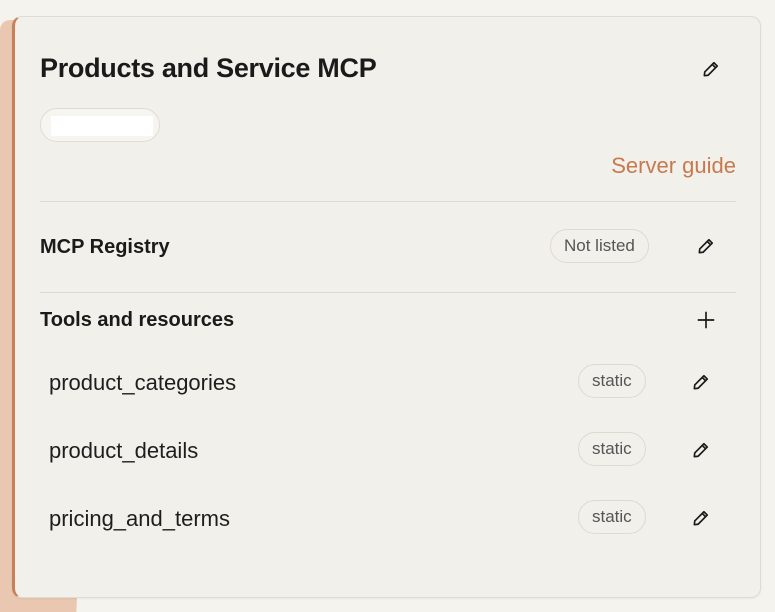 The image size is (775, 612). I want to click on edit-title-button, so click(711, 69).